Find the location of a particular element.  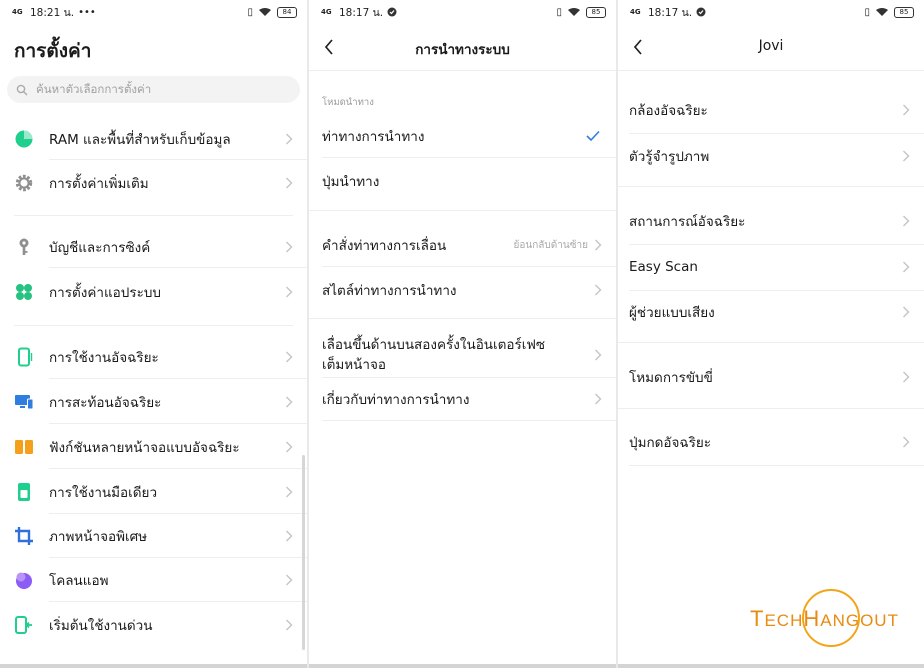

gesture-style-item: สไตล์ท่าทางการนำทาง is located at coordinates (462, 290).